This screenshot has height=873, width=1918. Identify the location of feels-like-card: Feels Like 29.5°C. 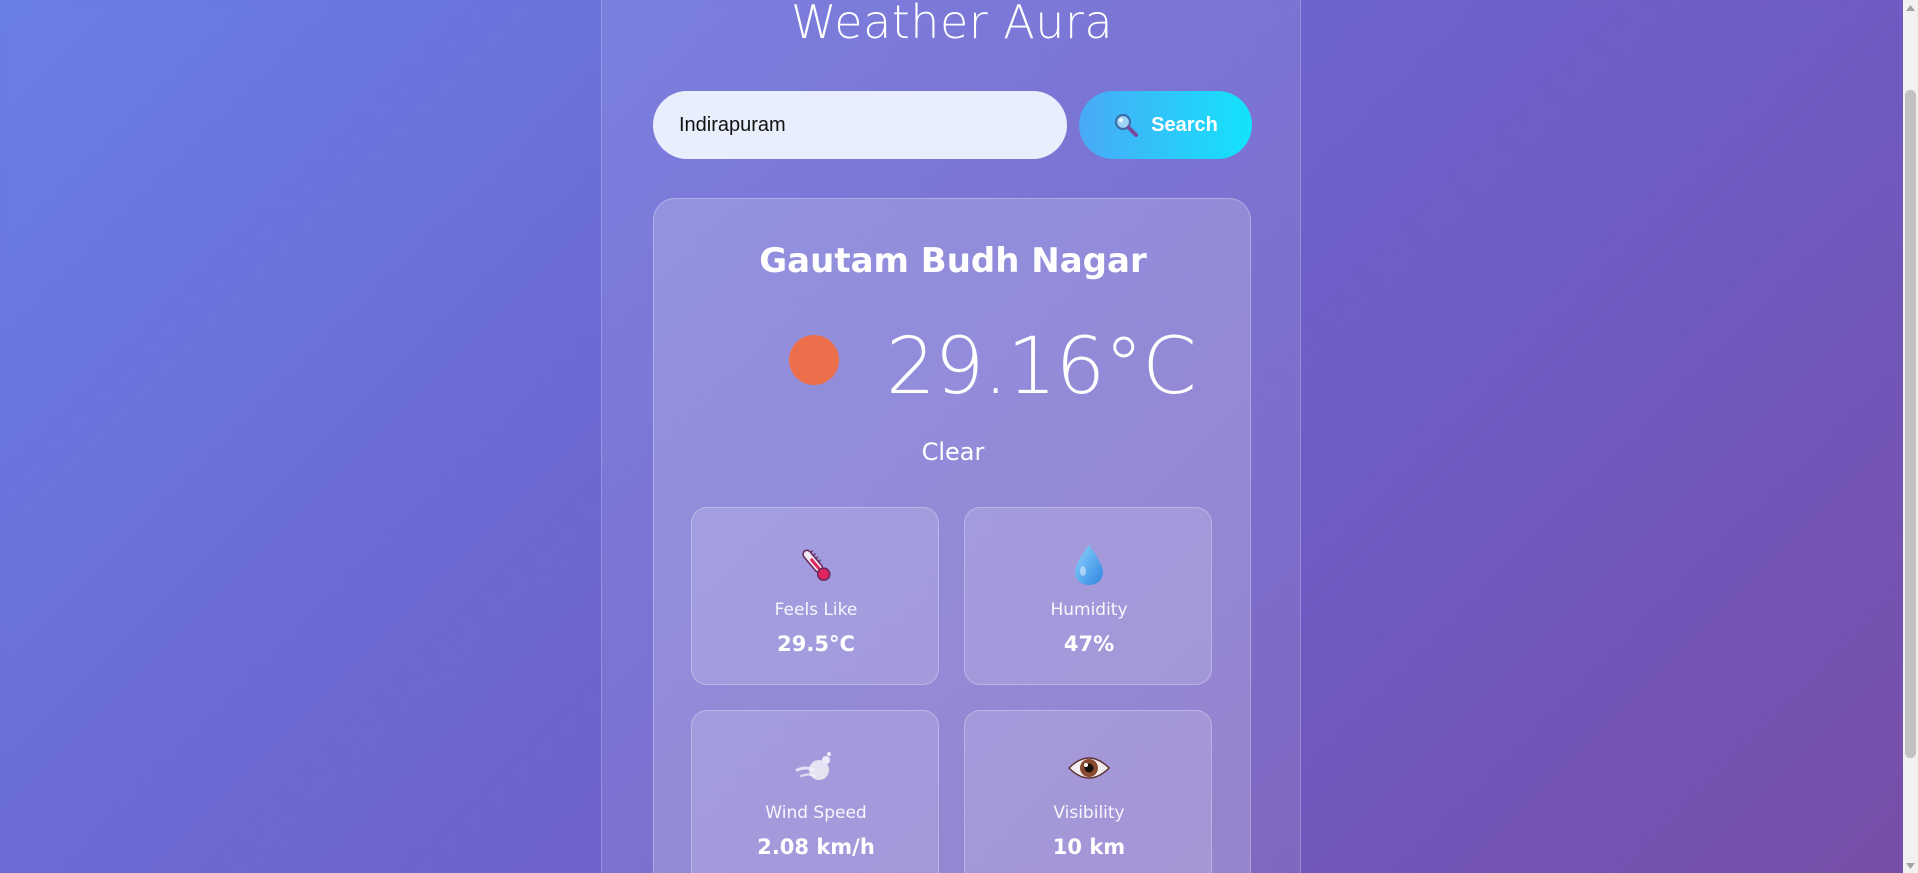
(815, 596).